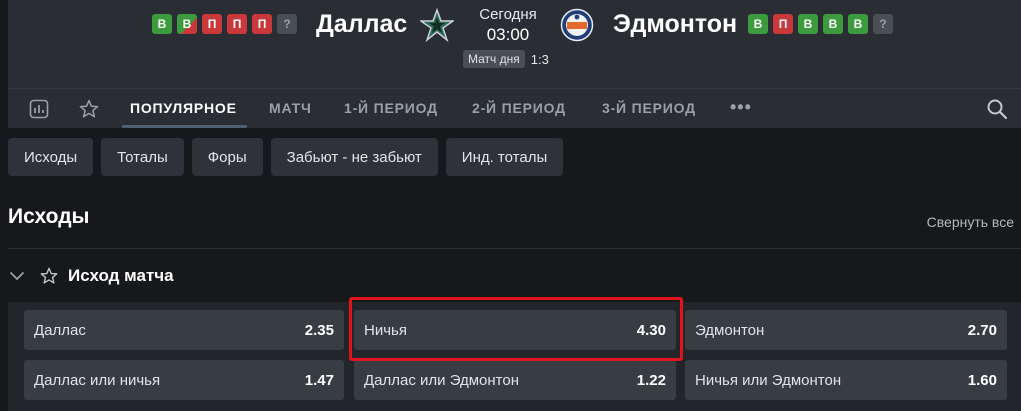  Describe the element at coordinates (441, 380) in the screenshot. I see `odd-label: Даллас или Эдмонтон` at that location.